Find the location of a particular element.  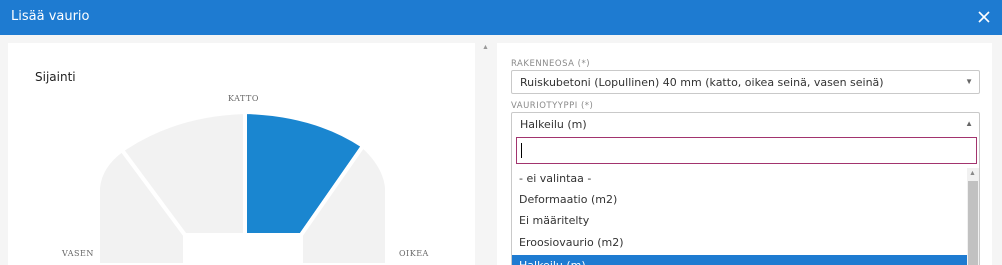

left-wall-label: VASEN is located at coordinates (77, 253).